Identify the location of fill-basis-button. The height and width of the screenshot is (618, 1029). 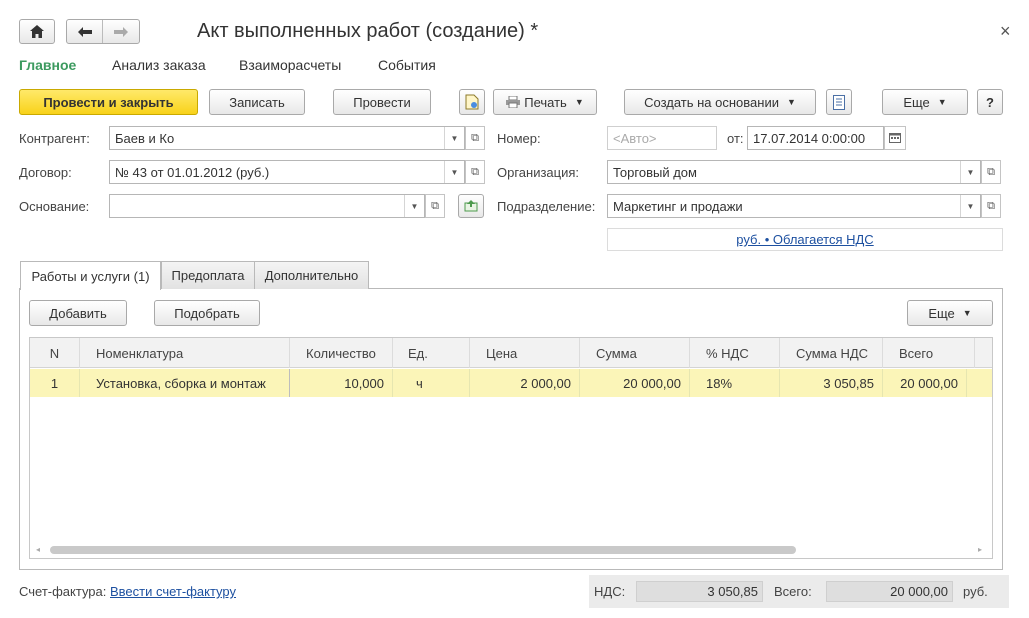
(471, 206).